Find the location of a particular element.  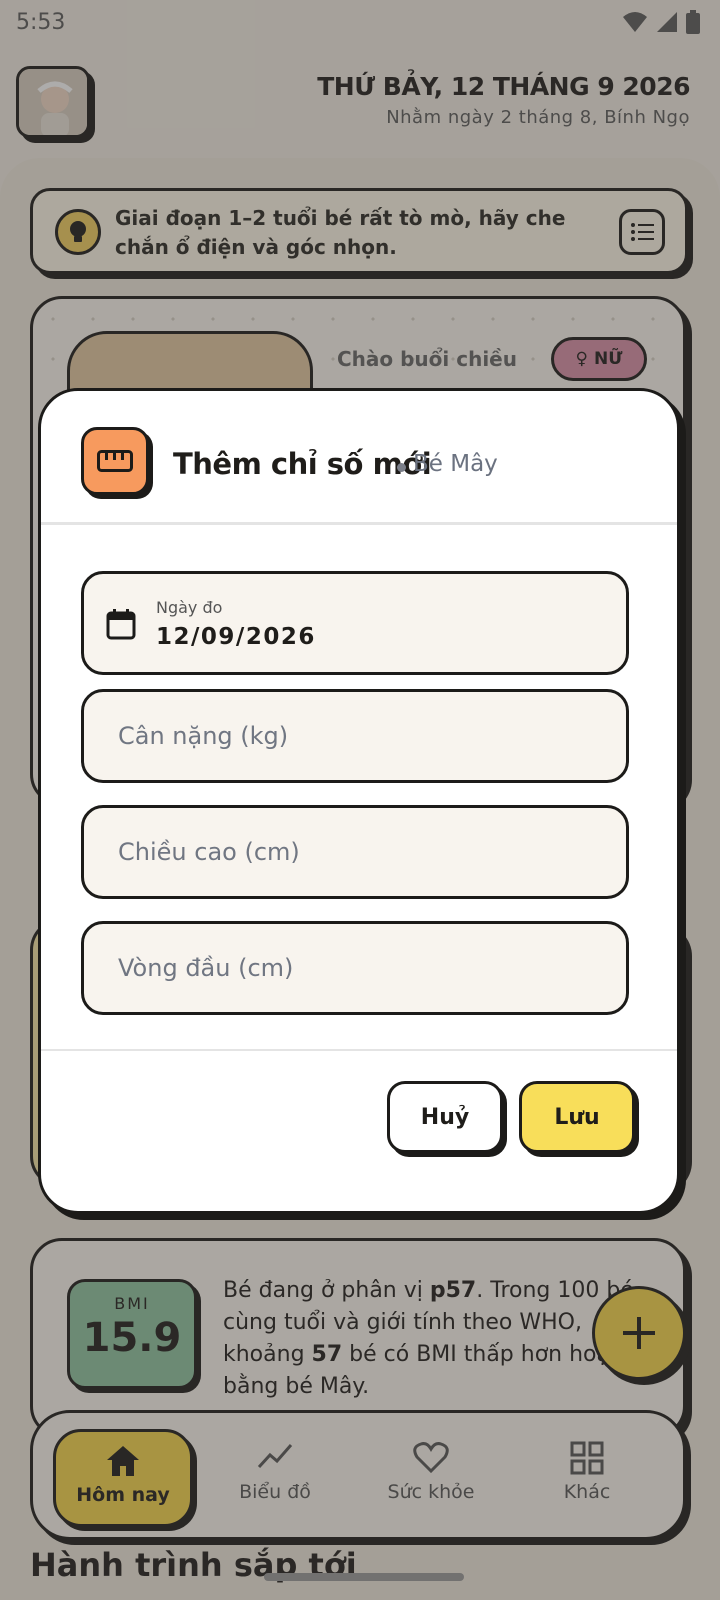

date-field: Ngày đo 12/09/2026 is located at coordinates (355, 623).